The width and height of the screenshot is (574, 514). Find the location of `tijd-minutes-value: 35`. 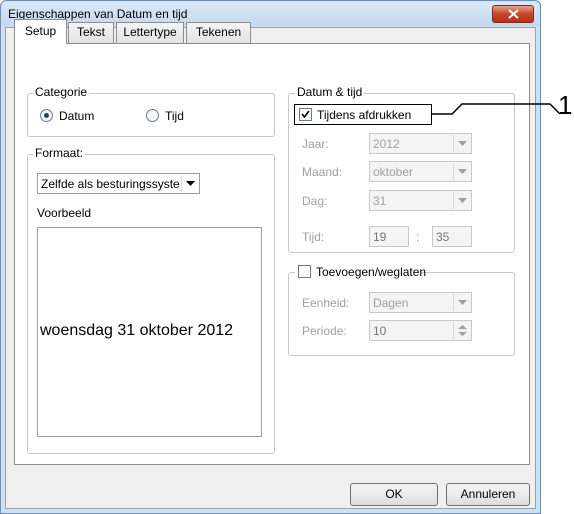

tijd-minutes-value: 35 is located at coordinates (443, 237).